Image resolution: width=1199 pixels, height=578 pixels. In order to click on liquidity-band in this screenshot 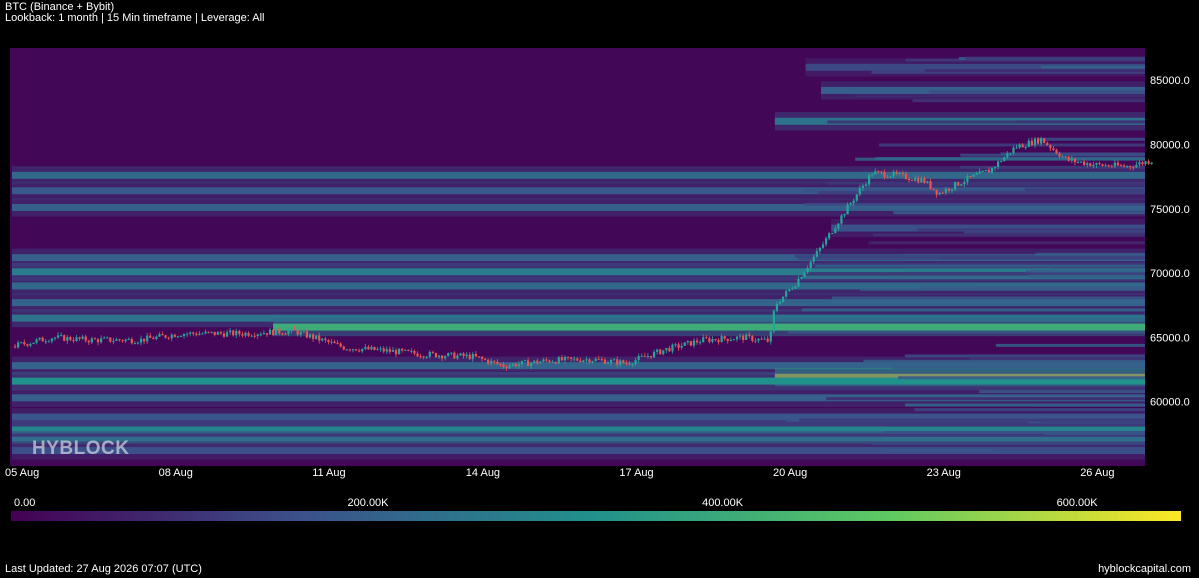, I will do `click(578, 303)`.